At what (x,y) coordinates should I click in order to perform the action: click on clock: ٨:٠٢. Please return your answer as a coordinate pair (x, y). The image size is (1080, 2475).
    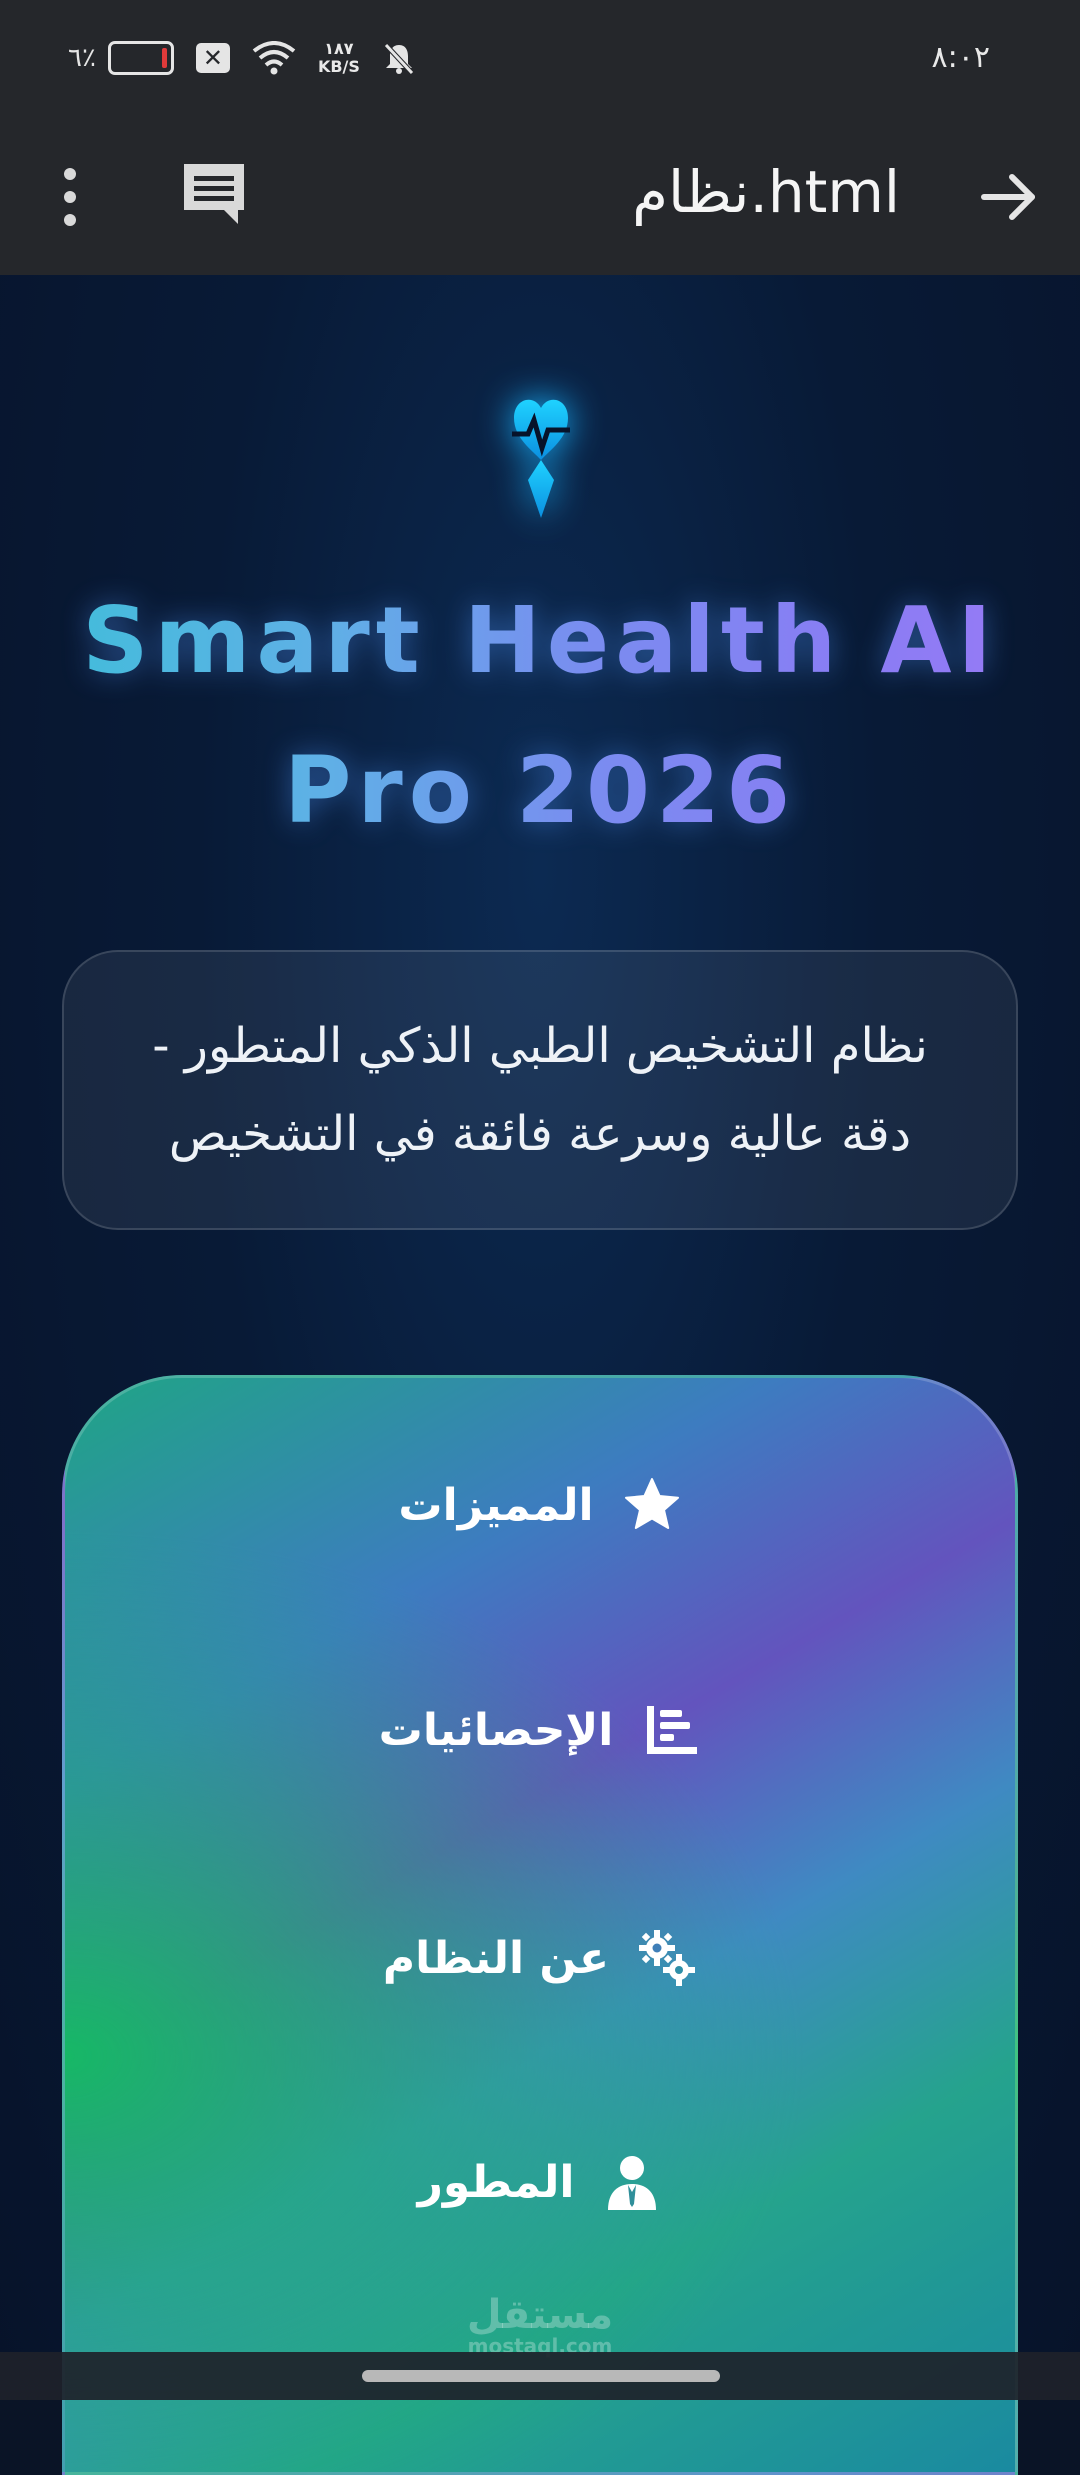
    Looking at the image, I should click on (960, 57).